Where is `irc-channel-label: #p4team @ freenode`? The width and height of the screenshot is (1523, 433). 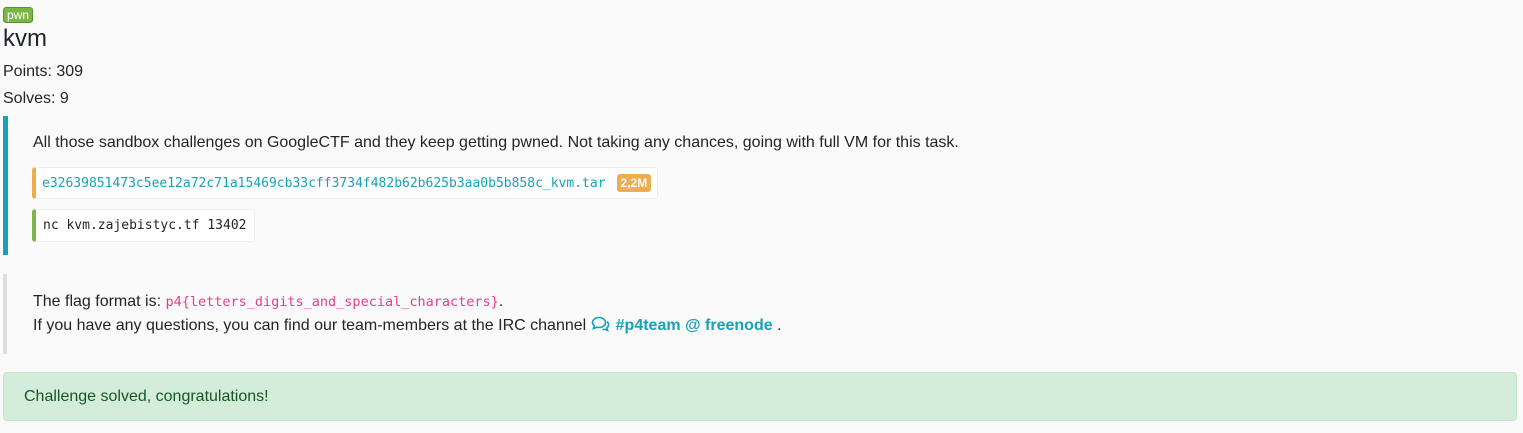
irc-channel-label: #p4team @ freenode is located at coordinates (694, 325).